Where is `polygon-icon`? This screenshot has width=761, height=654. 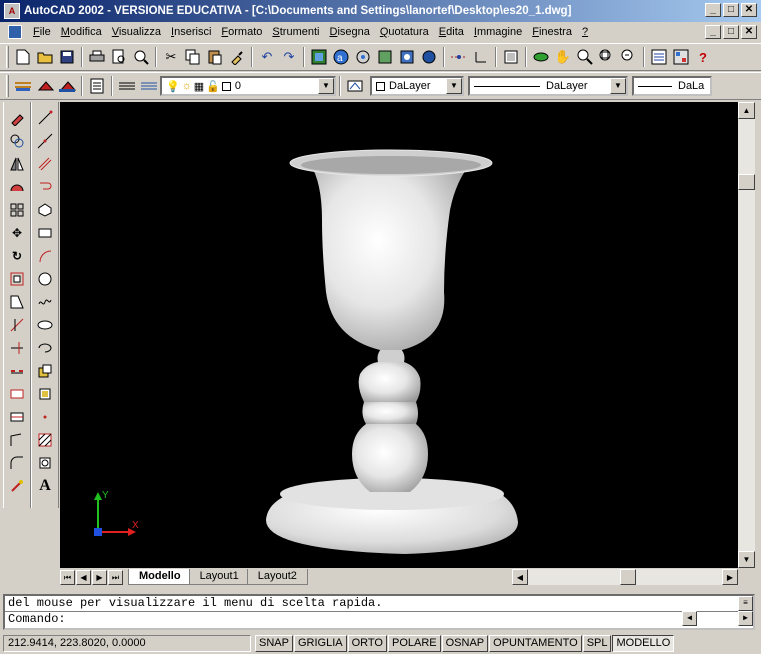 polygon-icon is located at coordinates (45, 209).